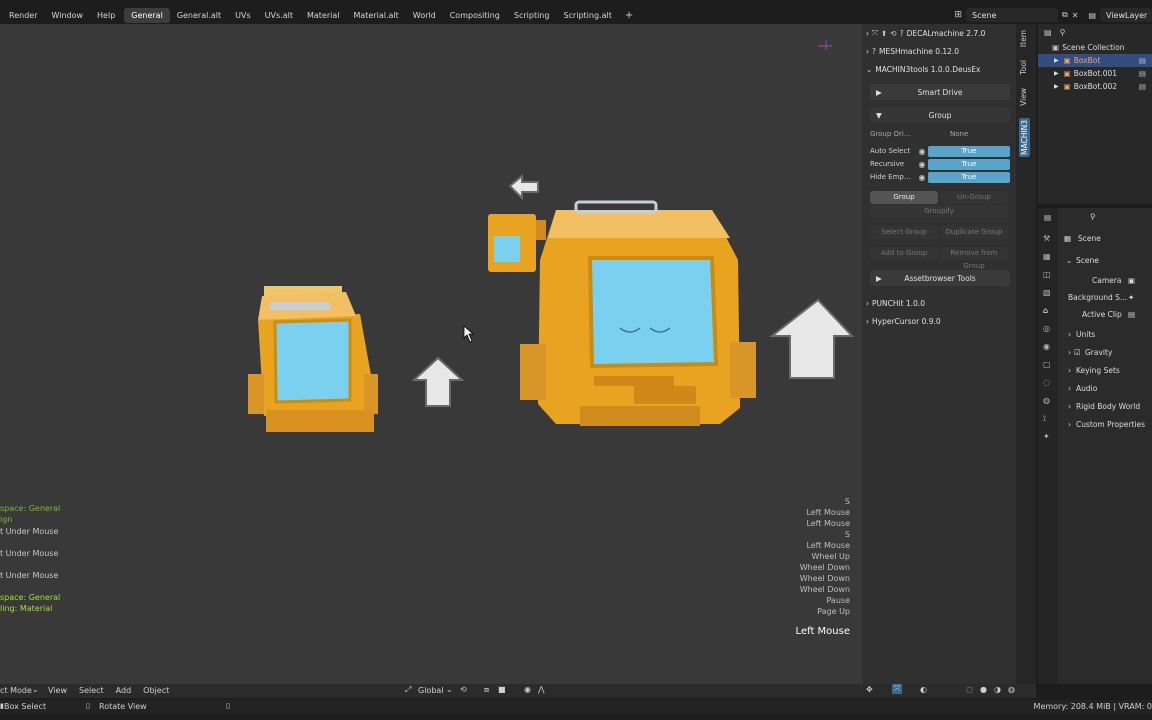  Describe the element at coordinates (940, 134) in the screenshot. I see `group-origin-row: Group Ori... None` at that location.